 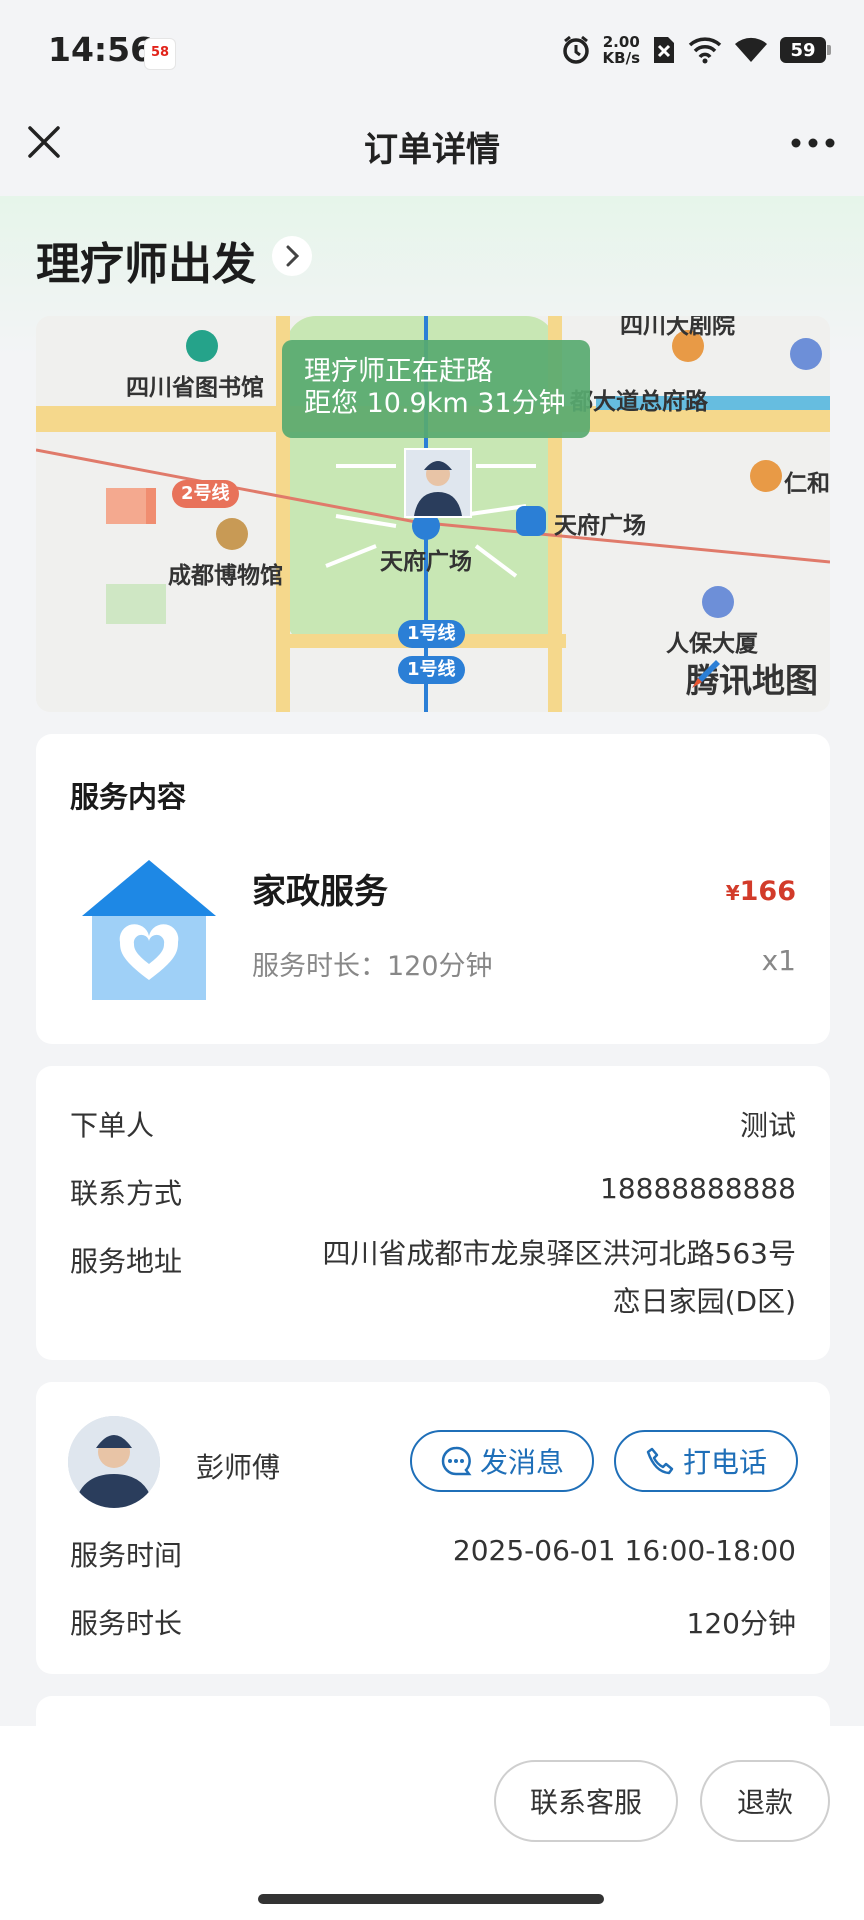 I want to click on orderer-value: 测试, so click(x=767, y=1125).